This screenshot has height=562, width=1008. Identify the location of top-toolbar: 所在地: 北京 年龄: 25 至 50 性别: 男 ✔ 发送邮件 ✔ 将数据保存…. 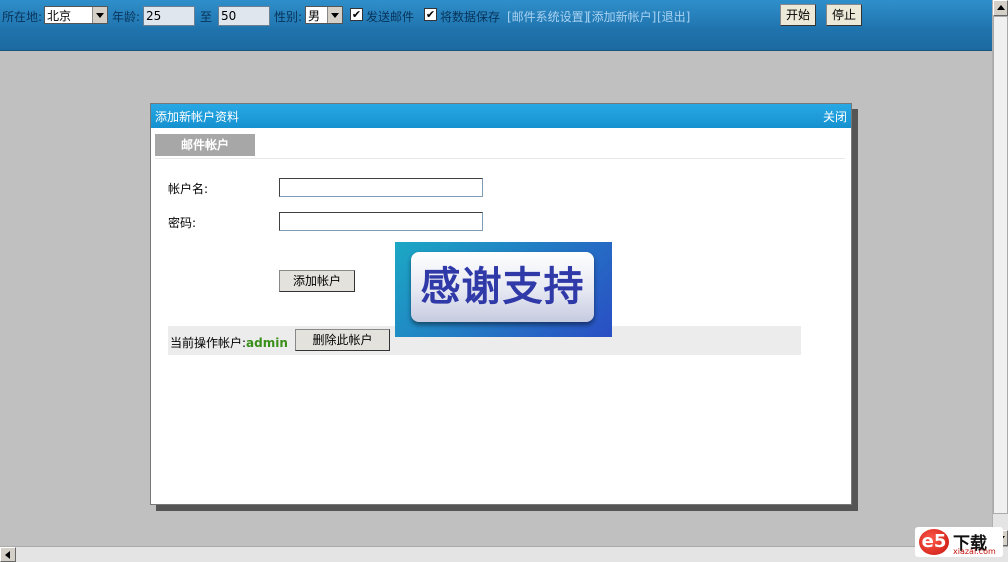
(496, 25).